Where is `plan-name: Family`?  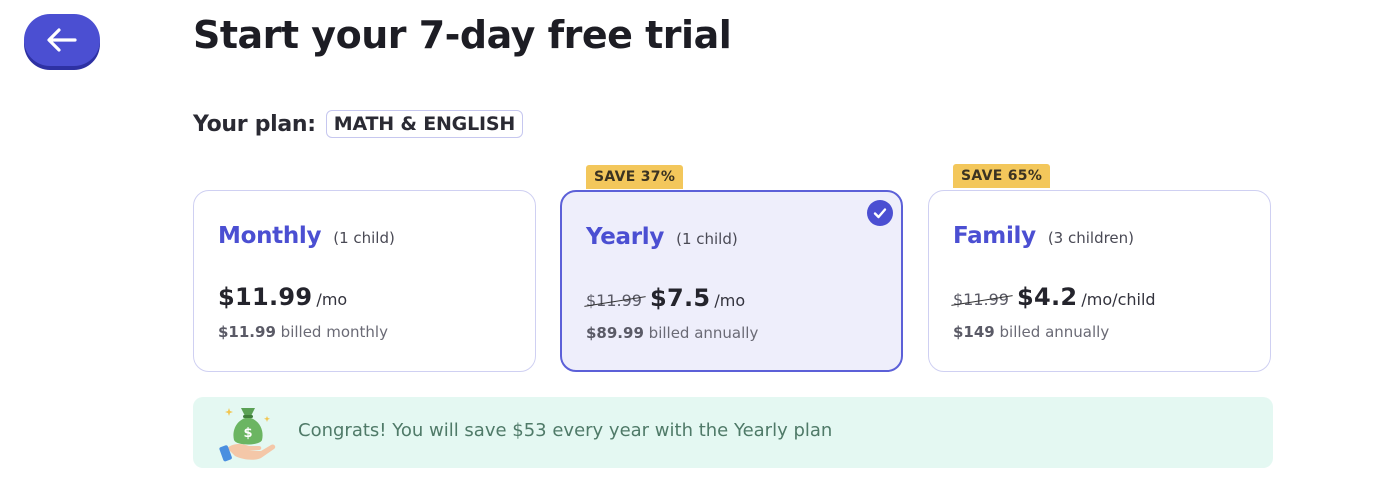
plan-name: Family is located at coordinates (994, 236).